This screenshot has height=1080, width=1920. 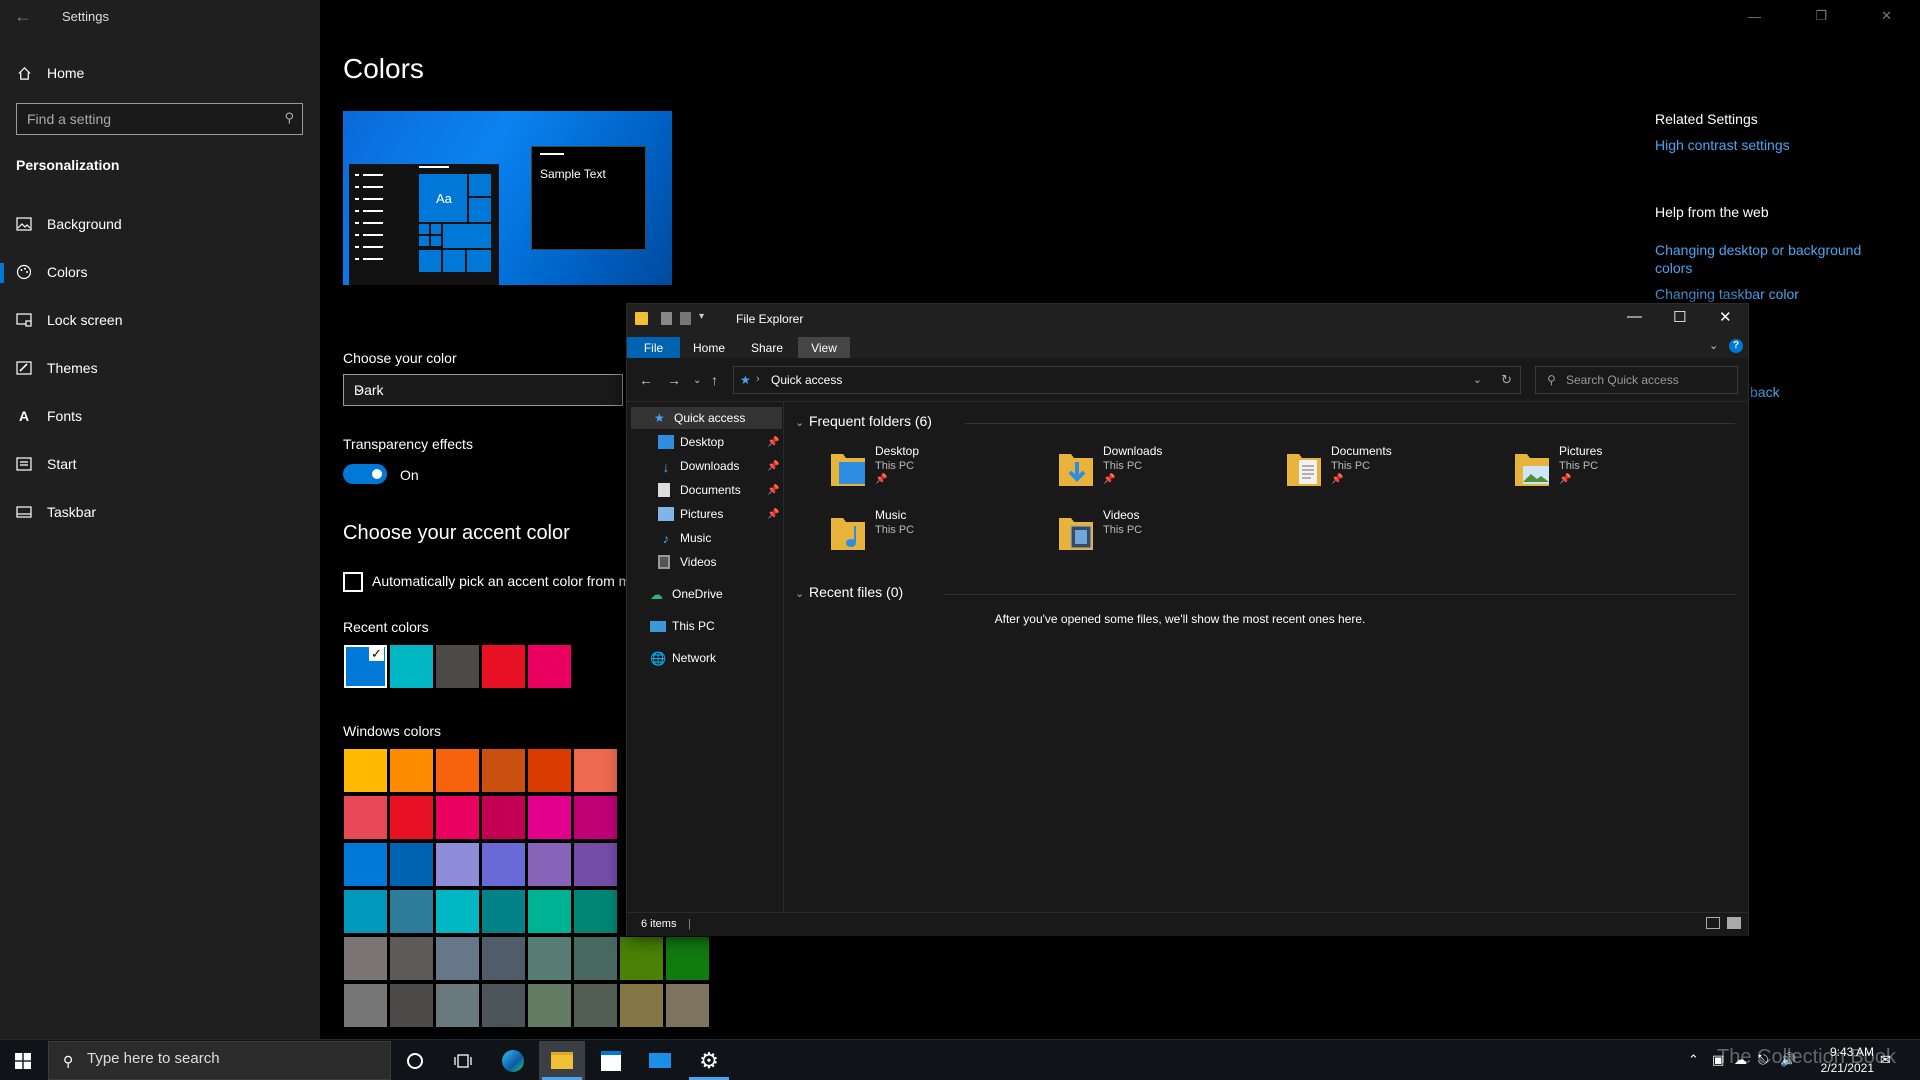 I want to click on refresh-icon: ↻, so click(x=1506, y=380).